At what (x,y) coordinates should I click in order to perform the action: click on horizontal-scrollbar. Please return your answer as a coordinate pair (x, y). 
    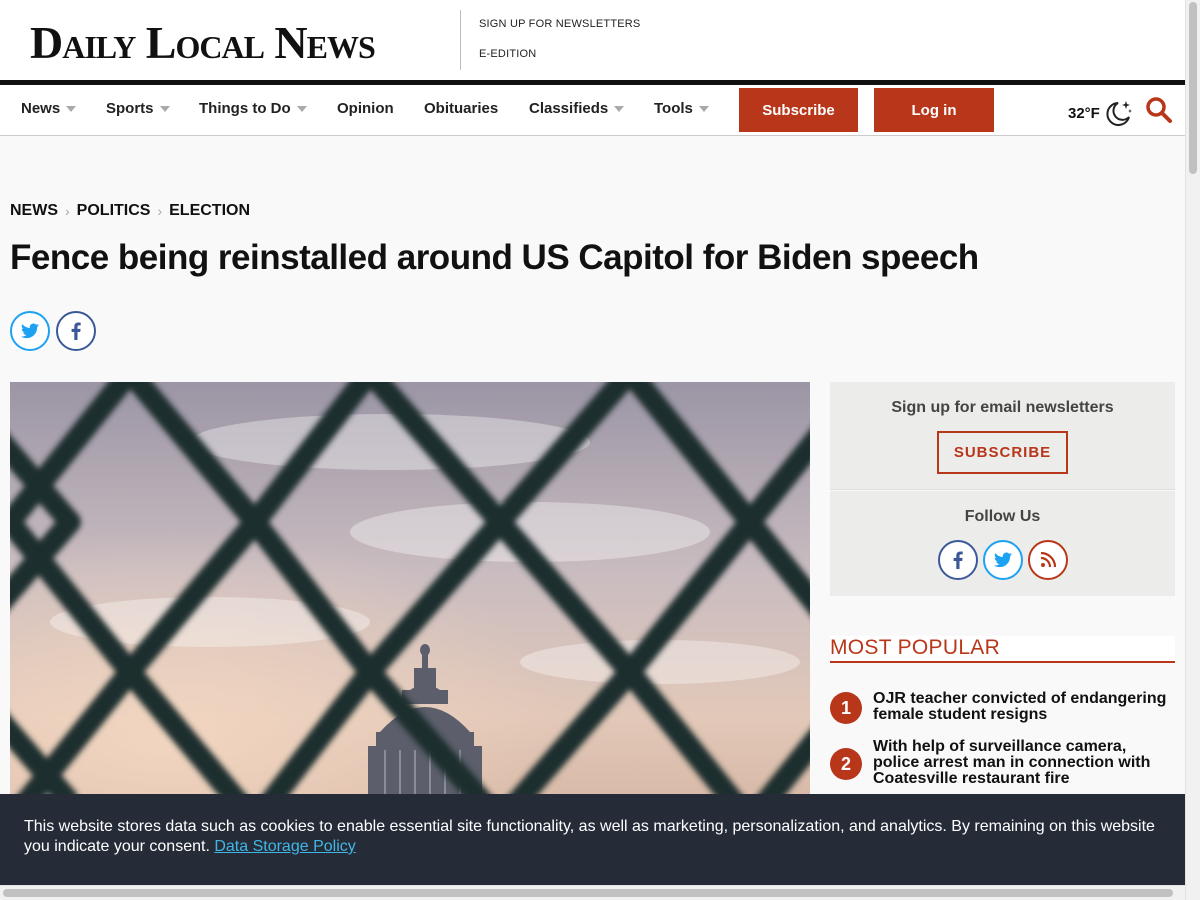
    Looking at the image, I should click on (592, 892).